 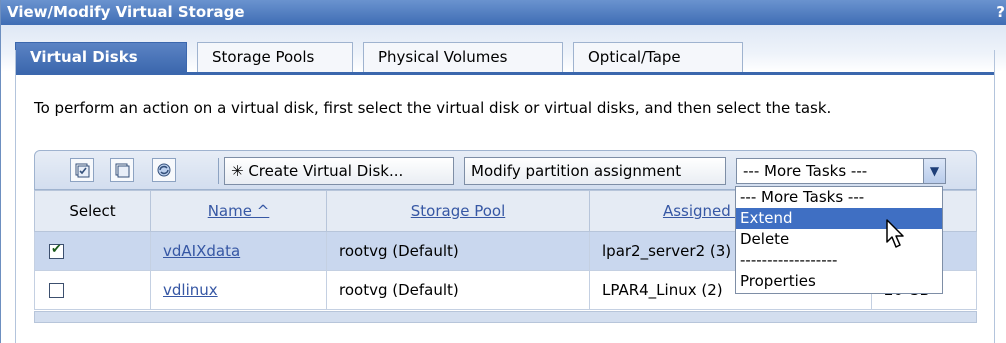 I want to click on help-icon: ?, so click(x=1000, y=12).